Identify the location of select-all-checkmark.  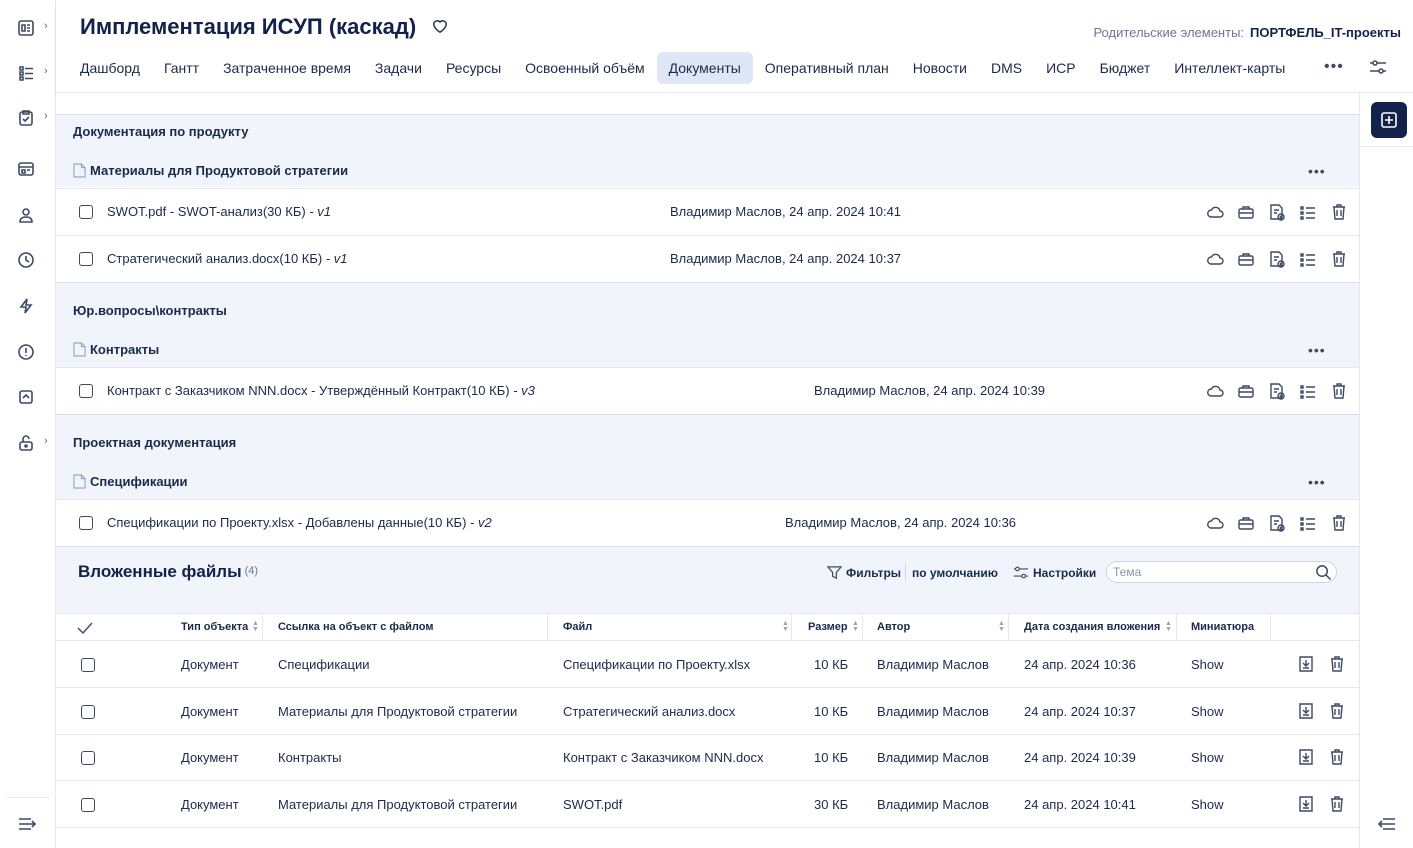
(85, 627).